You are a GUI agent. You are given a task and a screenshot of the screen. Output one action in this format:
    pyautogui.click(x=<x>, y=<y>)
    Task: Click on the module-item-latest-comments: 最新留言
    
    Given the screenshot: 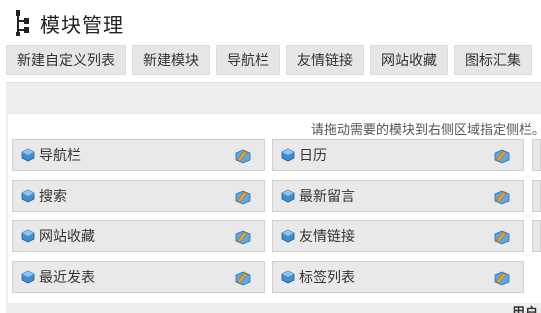 What is the action you would take?
    pyautogui.click(x=398, y=196)
    